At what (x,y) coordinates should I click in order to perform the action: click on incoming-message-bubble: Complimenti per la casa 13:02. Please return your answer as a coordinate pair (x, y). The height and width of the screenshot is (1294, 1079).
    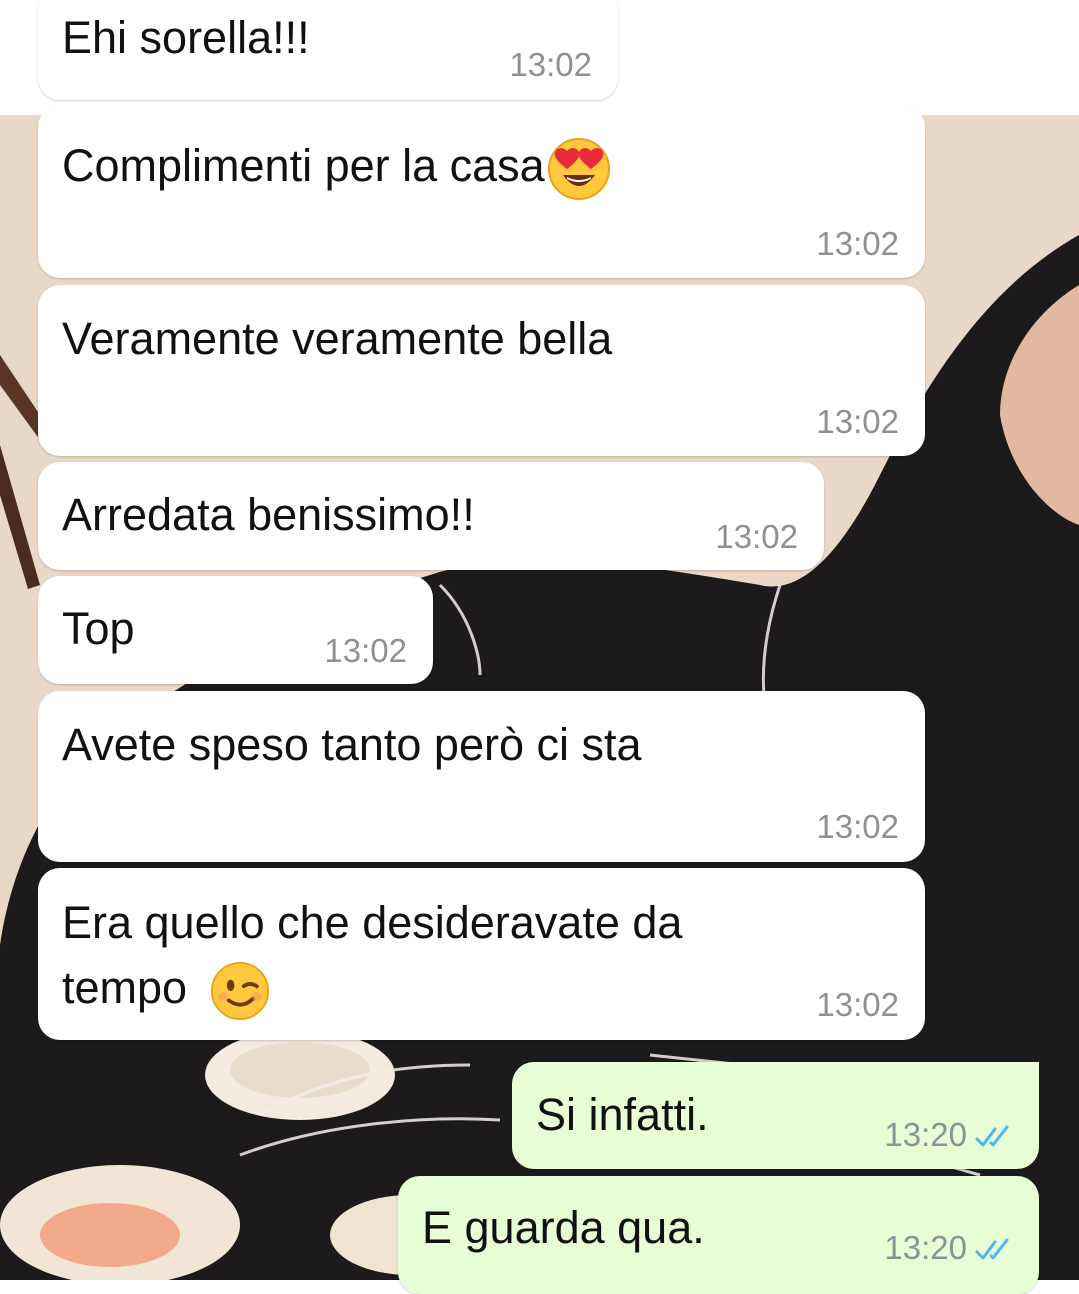
    Looking at the image, I should click on (481, 191).